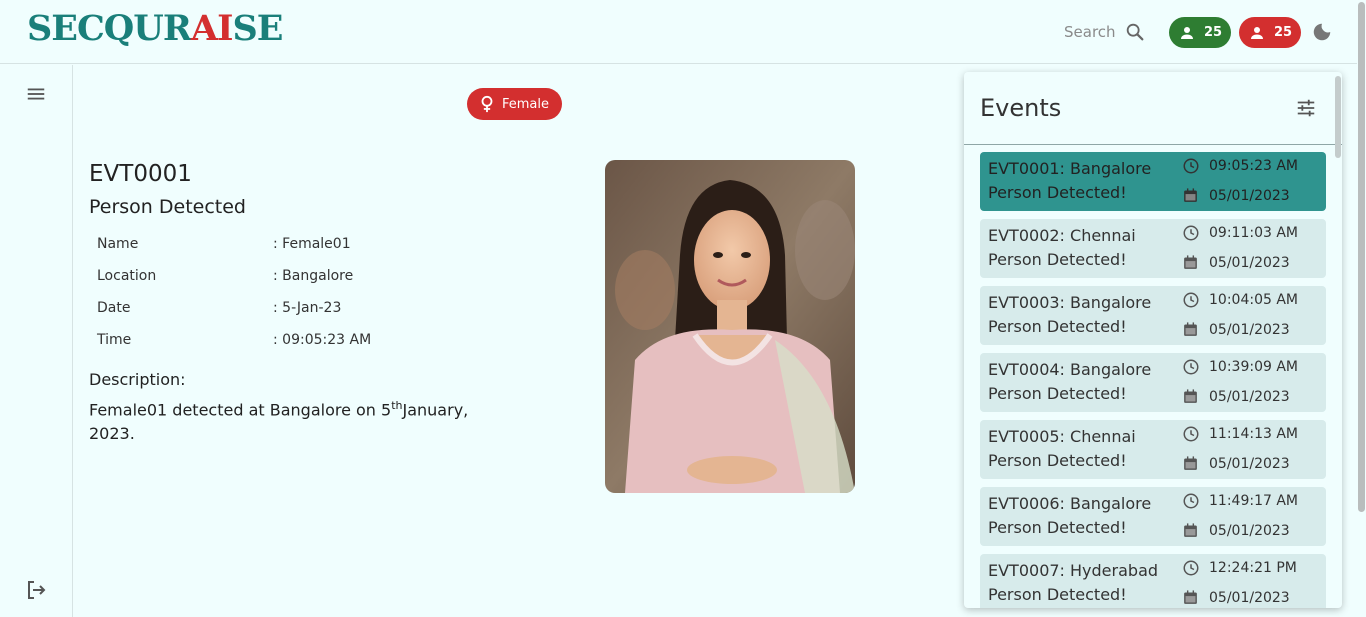 Image resolution: width=1366 pixels, height=617 pixels. I want to click on page-scrollbar-thumb, so click(1361, 257).